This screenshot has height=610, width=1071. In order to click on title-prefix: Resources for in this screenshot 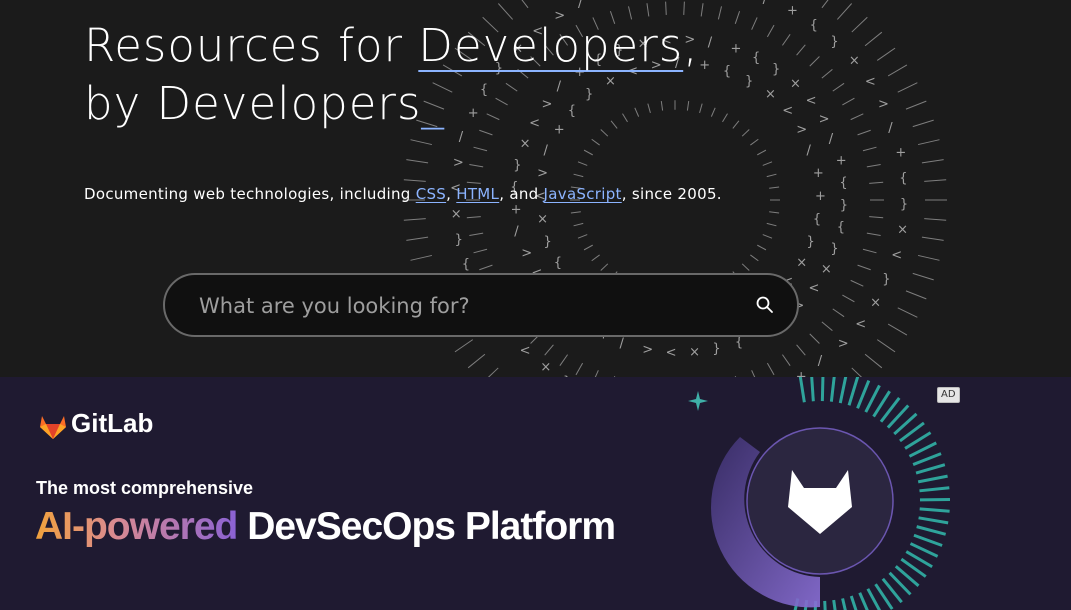, I will do `click(251, 45)`.